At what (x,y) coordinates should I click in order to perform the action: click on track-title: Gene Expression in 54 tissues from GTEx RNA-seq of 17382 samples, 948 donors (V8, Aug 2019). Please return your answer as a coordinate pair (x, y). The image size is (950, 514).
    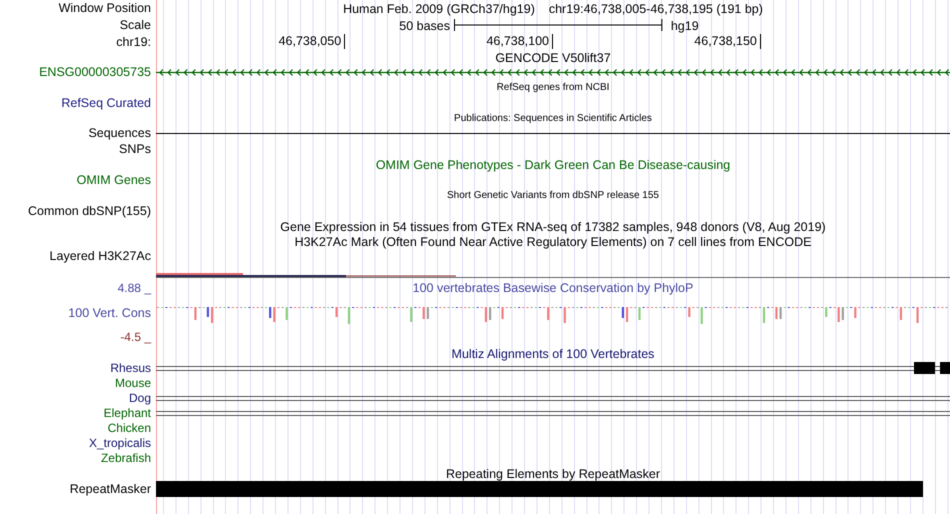
    Looking at the image, I should click on (553, 227).